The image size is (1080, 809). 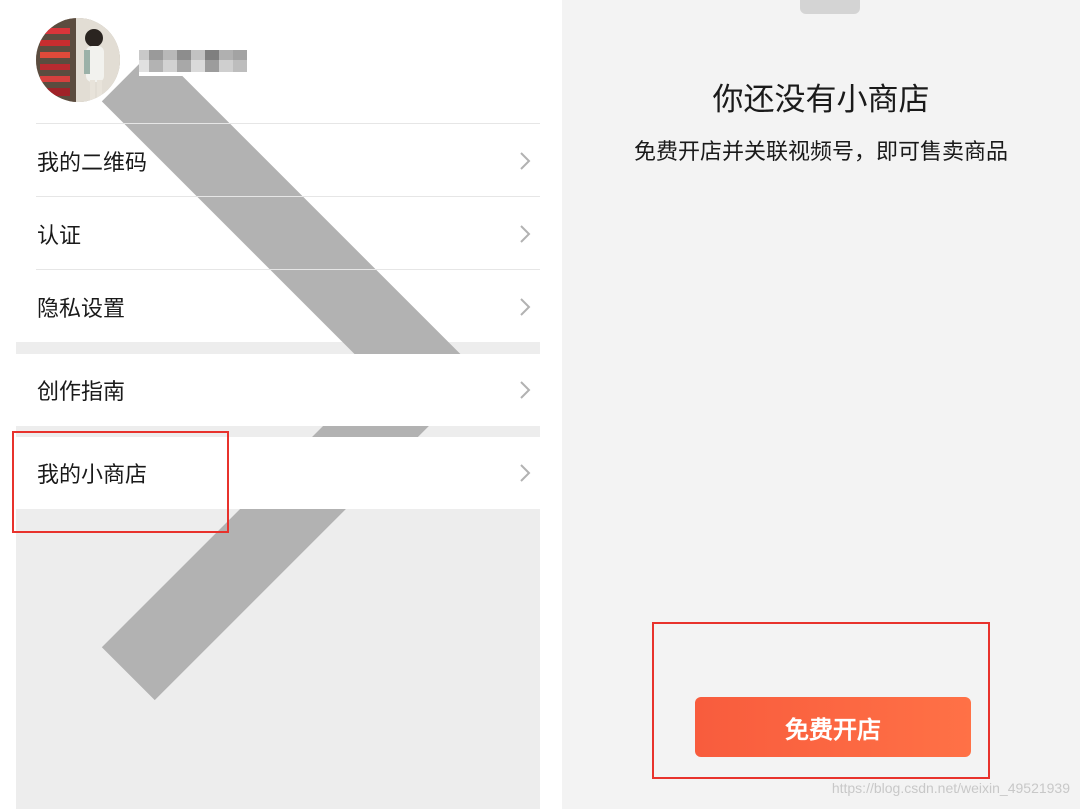 I want to click on empty-state-subtitle: 免费开店并关联视频号，即可售卖商品, so click(x=820, y=152).